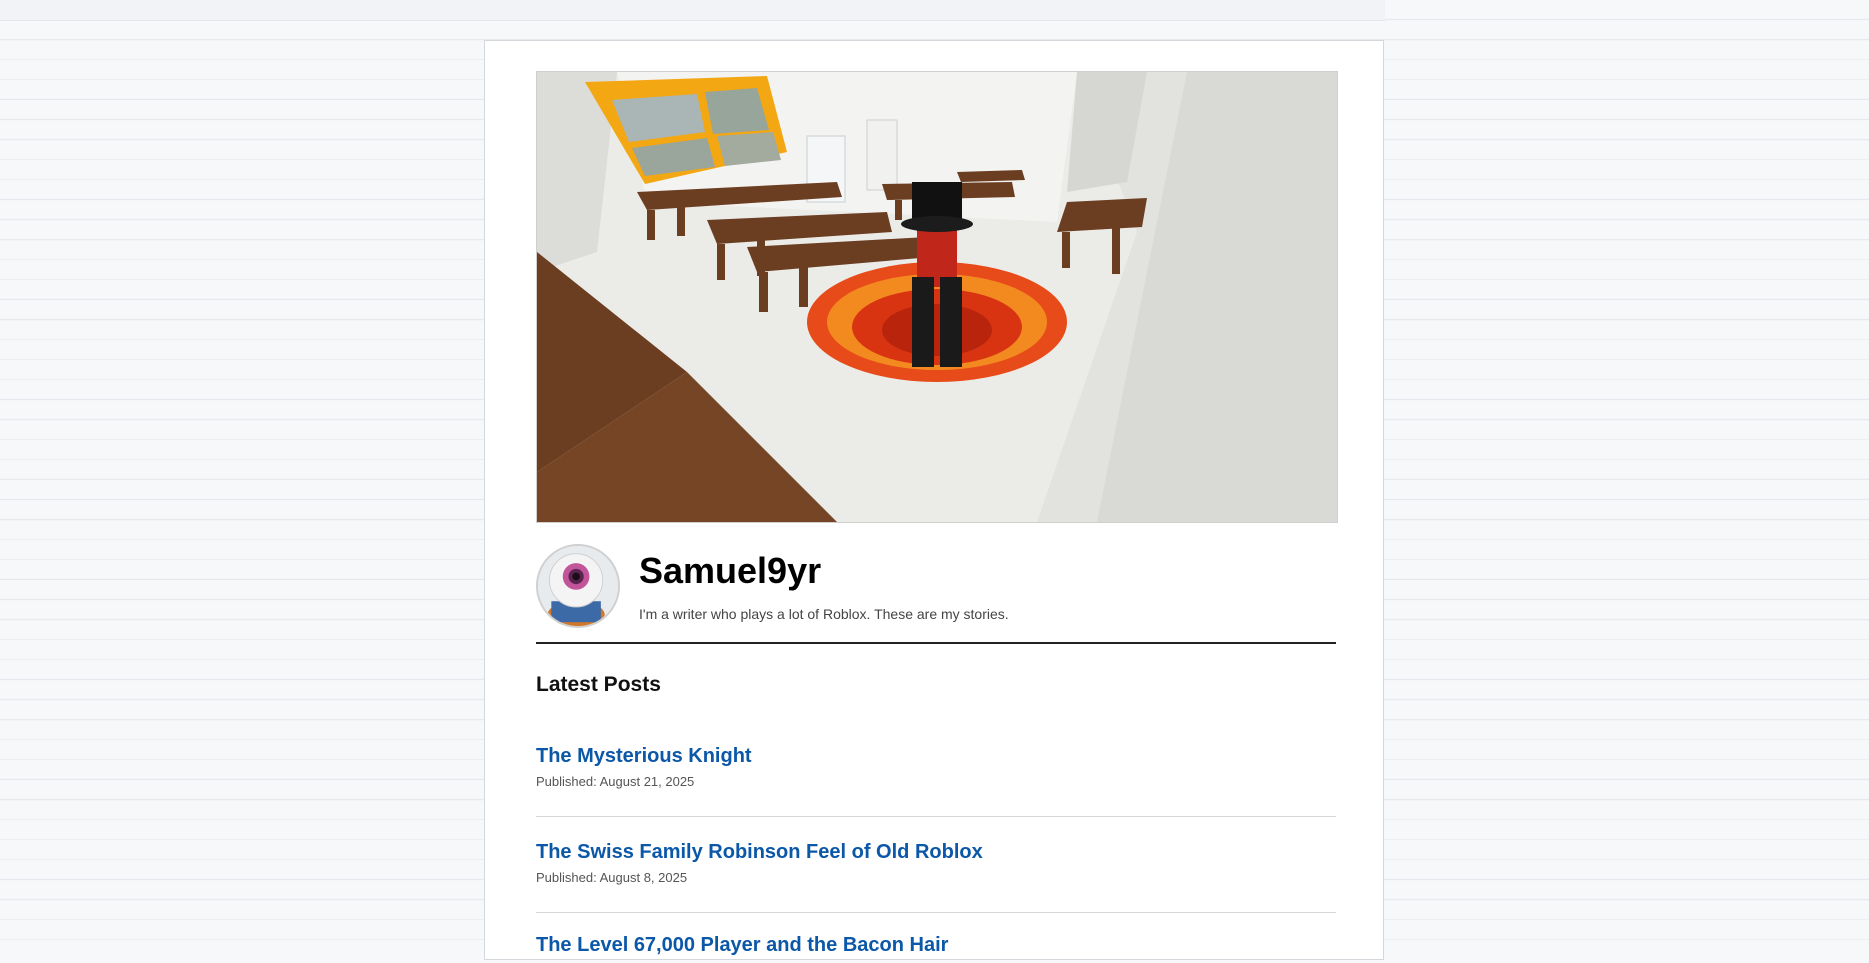 The image size is (1869, 963). I want to click on post-date: Published: August 8, 2025, so click(612, 877).